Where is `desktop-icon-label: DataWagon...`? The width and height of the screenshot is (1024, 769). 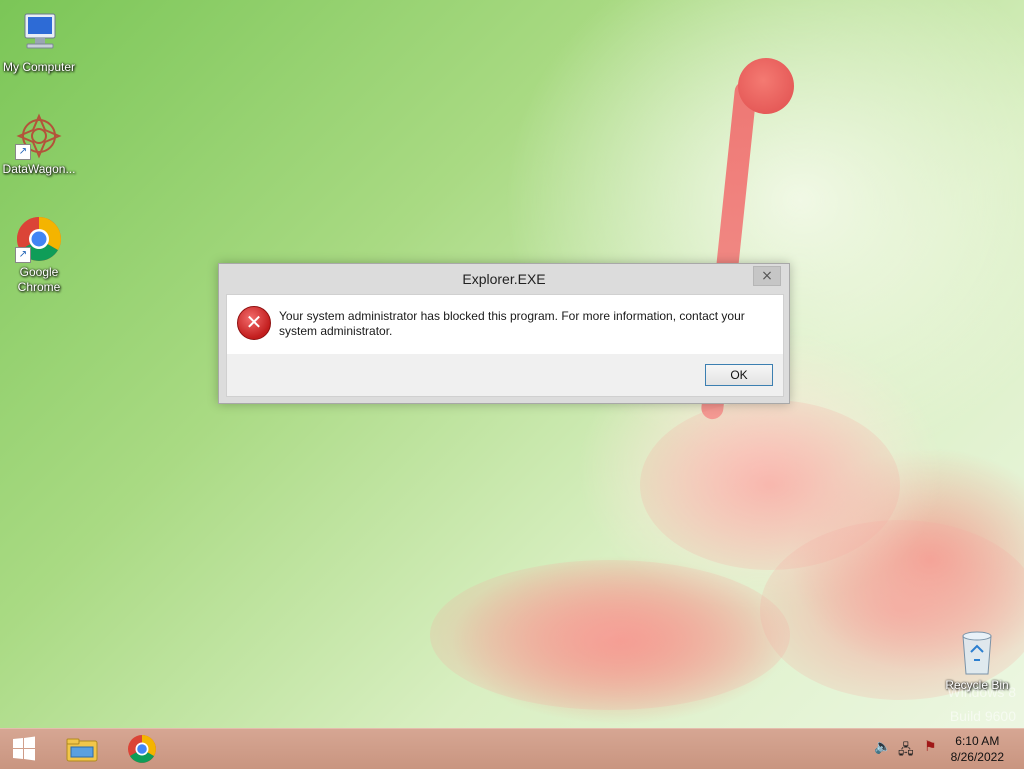 desktop-icon-label: DataWagon... is located at coordinates (39, 169).